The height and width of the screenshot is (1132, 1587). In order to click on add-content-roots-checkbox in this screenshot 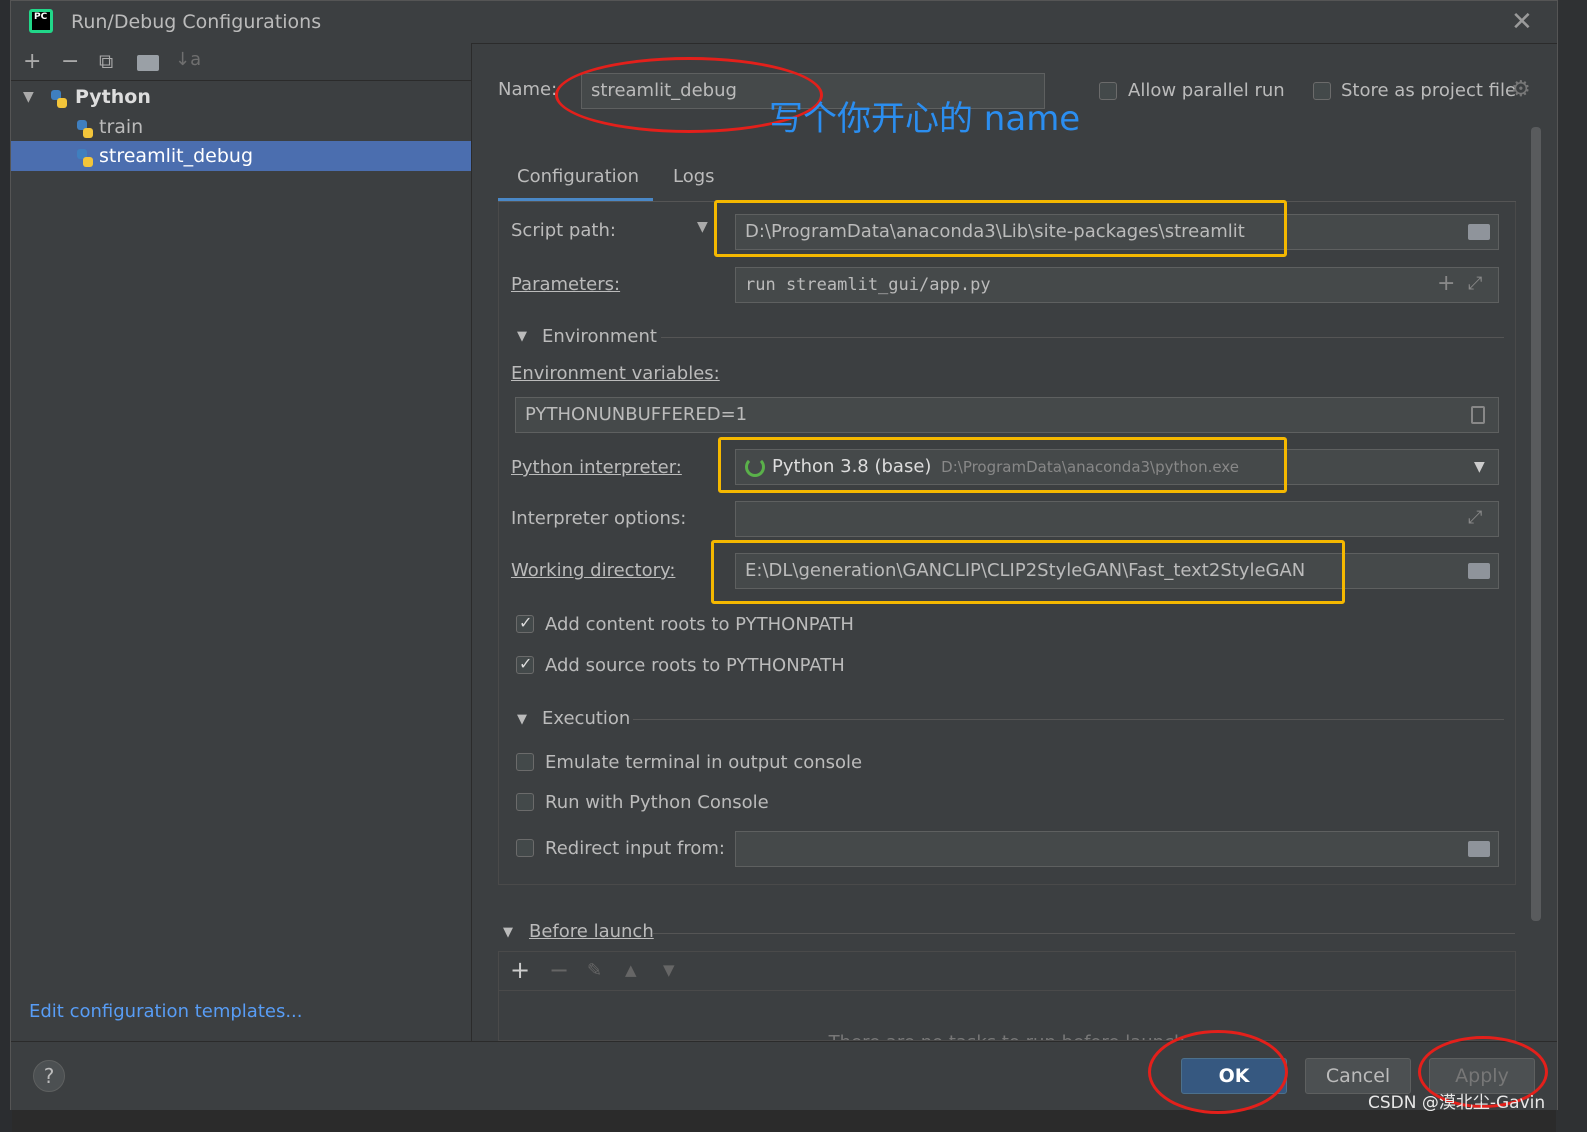, I will do `click(525, 623)`.